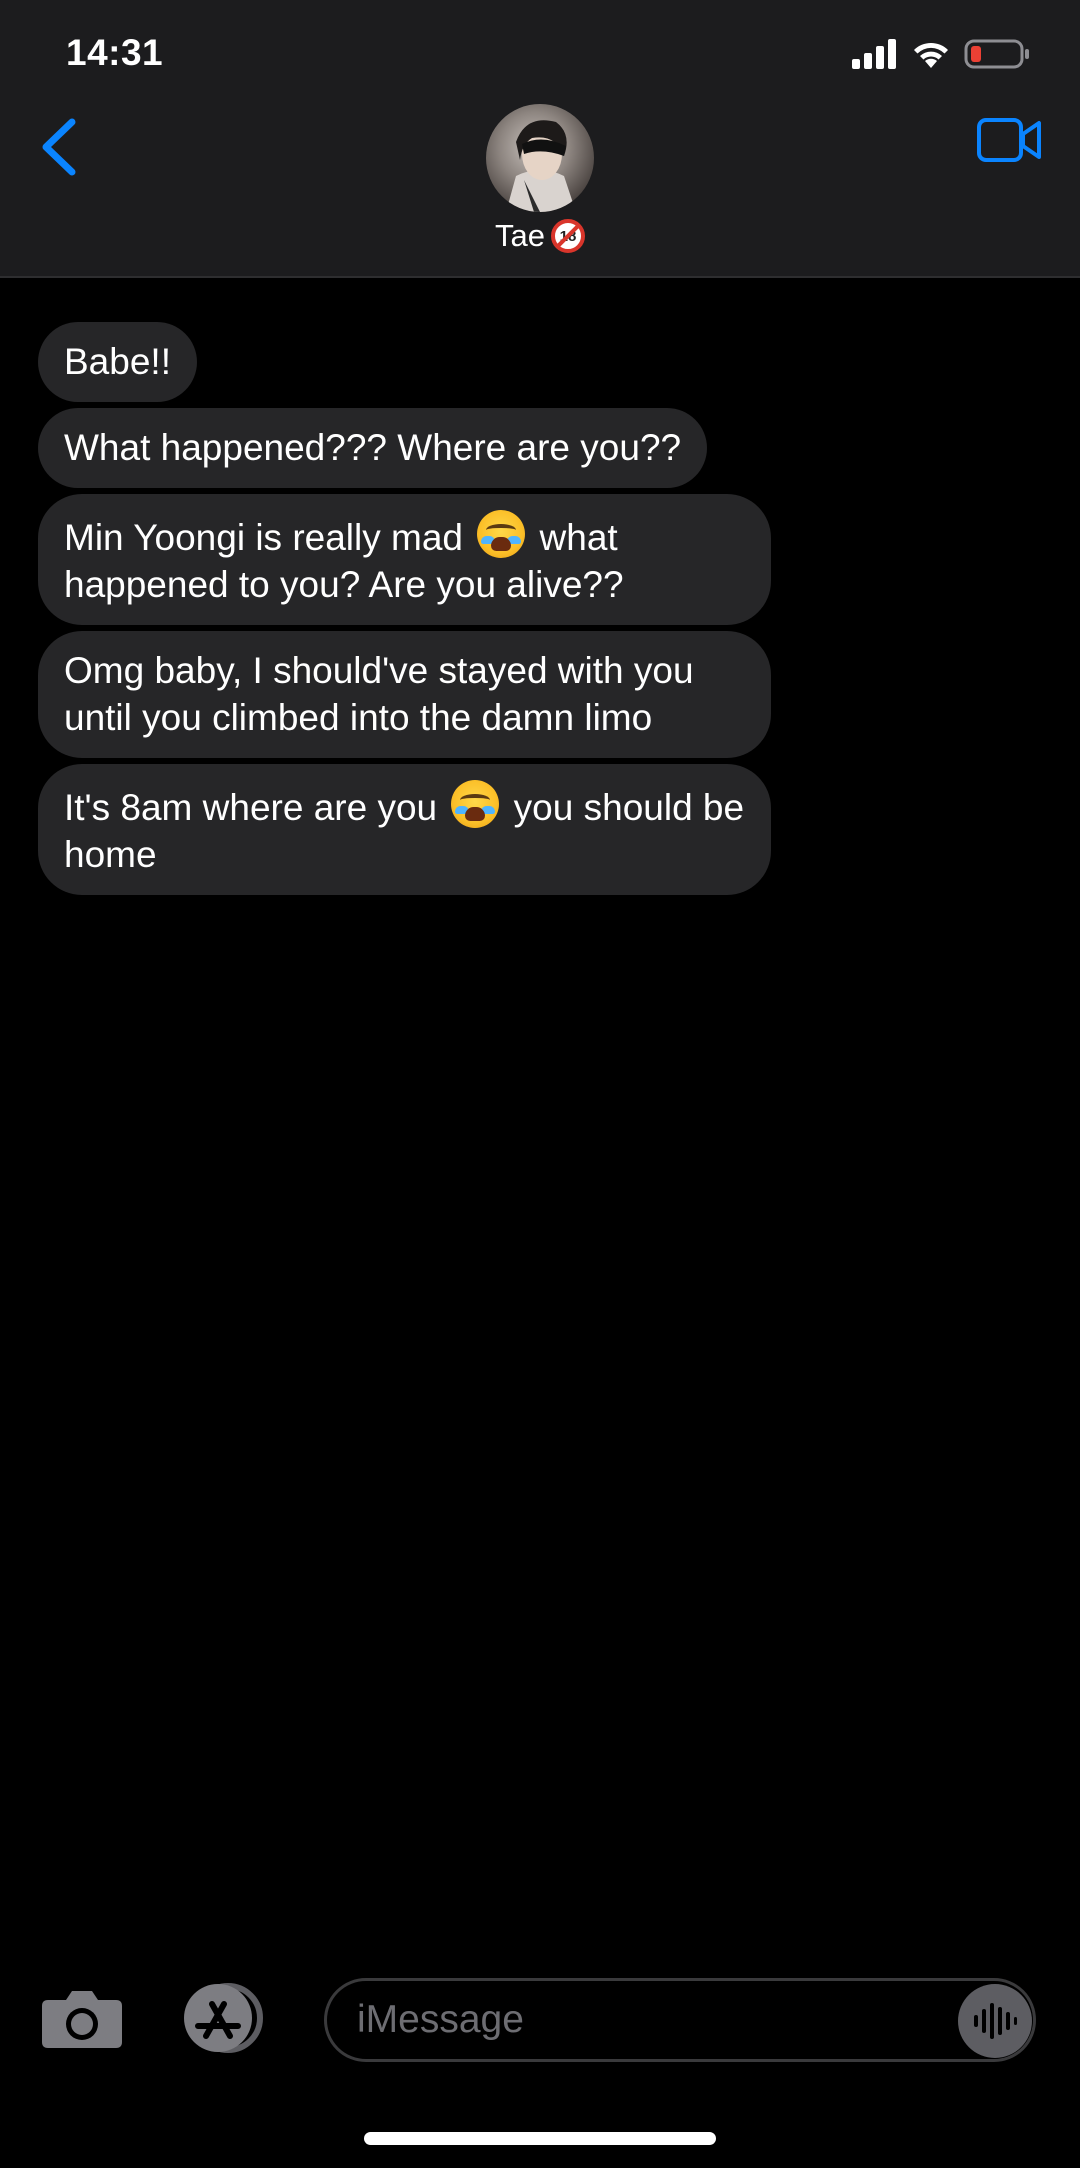  Describe the element at coordinates (256, 807) in the screenshot. I see `message-text: It's 8am where are you` at that location.